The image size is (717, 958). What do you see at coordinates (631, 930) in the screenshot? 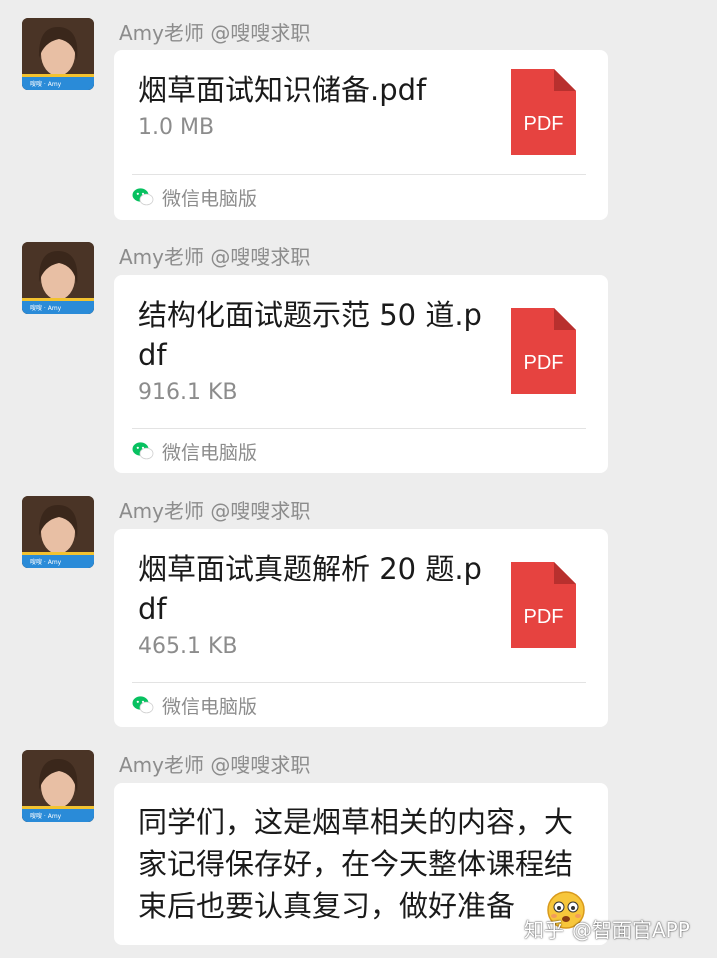
I see `watermark-handle: @智面官APP` at bounding box center [631, 930].